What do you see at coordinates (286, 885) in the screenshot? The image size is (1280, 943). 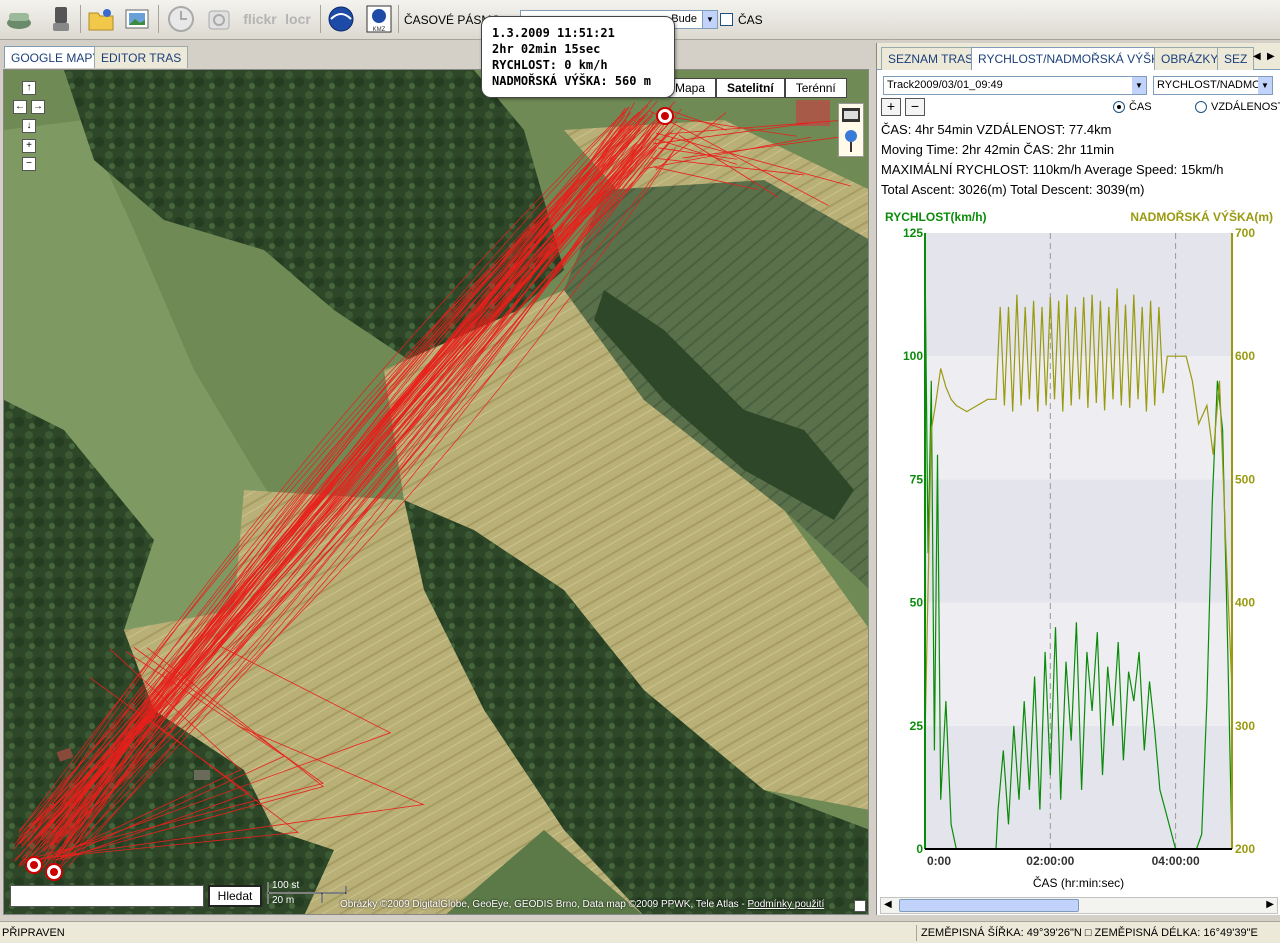 I see `scale-top-label: 100 st` at bounding box center [286, 885].